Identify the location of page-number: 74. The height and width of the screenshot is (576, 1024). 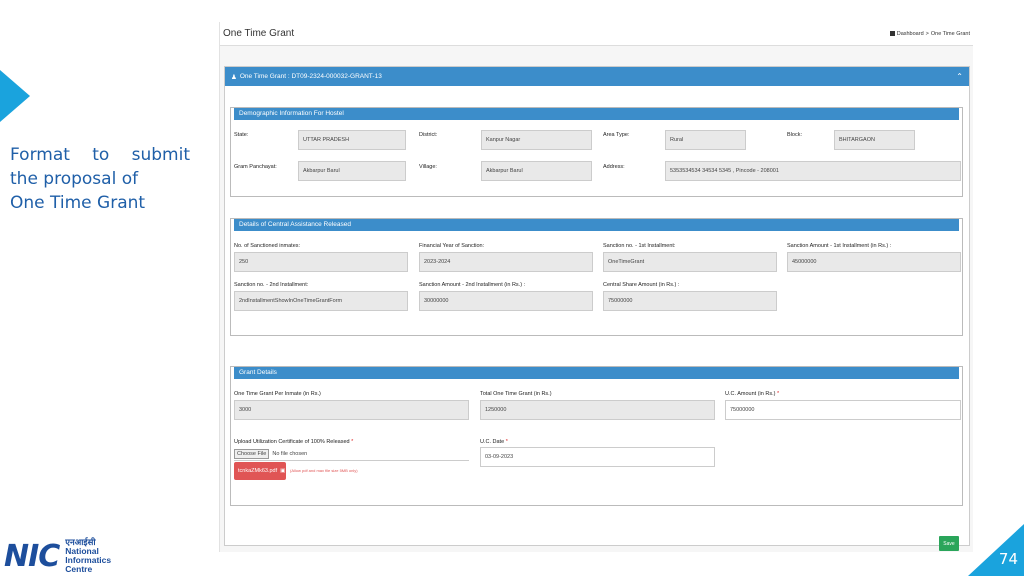
(1008, 559).